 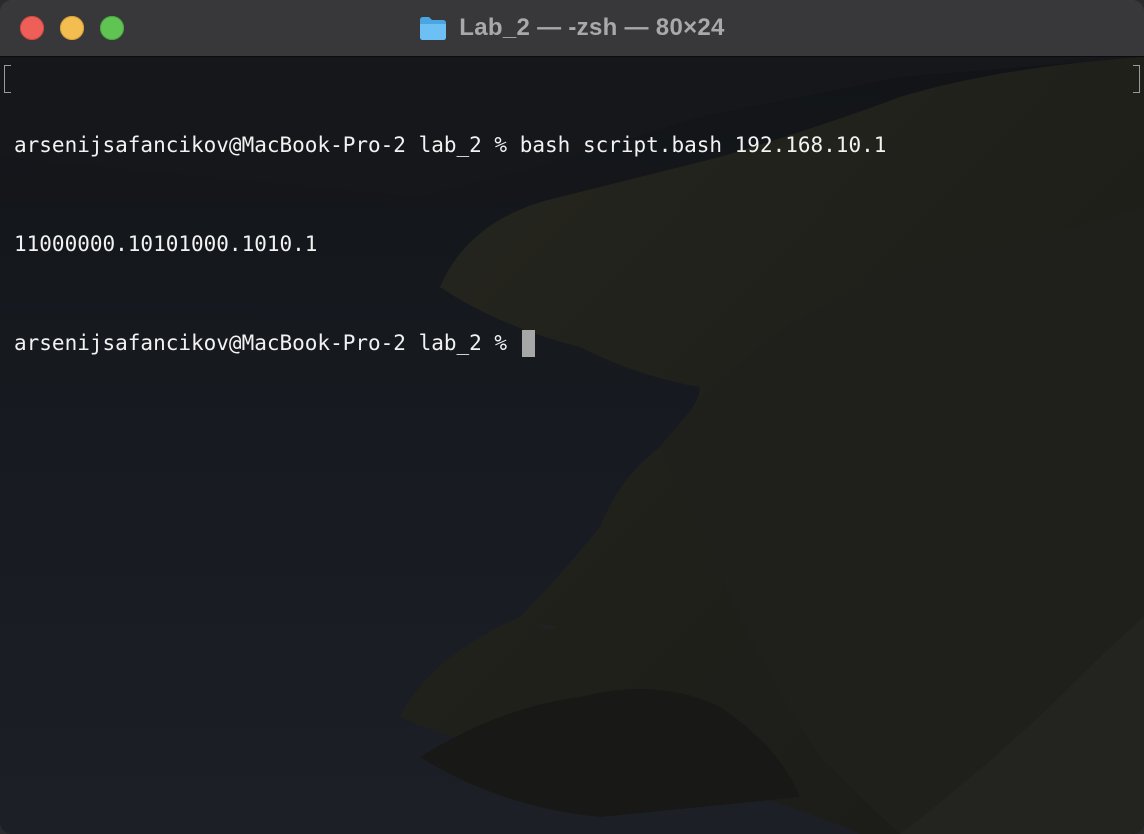 I want to click on window-title-group: Lab_2 — -zsh — 80×24, so click(x=572, y=28).